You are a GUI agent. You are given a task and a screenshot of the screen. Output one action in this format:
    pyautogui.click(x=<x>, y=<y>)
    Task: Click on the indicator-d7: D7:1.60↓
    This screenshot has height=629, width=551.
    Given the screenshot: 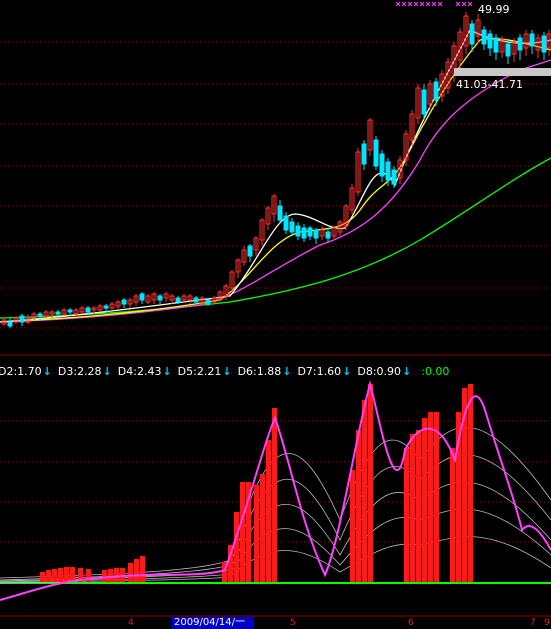 What is the action you would take?
    pyautogui.click(x=324, y=371)
    